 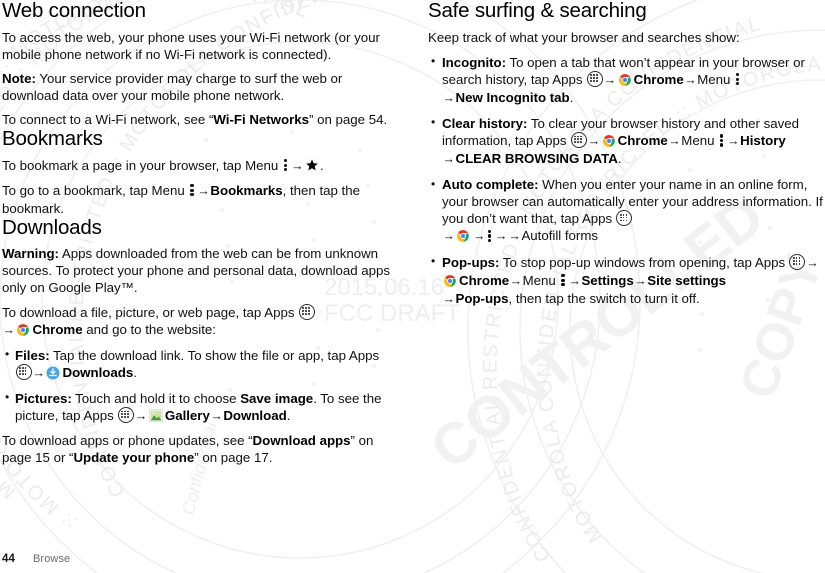 What do you see at coordinates (95, 190) in the screenshot?
I see `text-run: To go to a bookmark, tap Menu` at bounding box center [95, 190].